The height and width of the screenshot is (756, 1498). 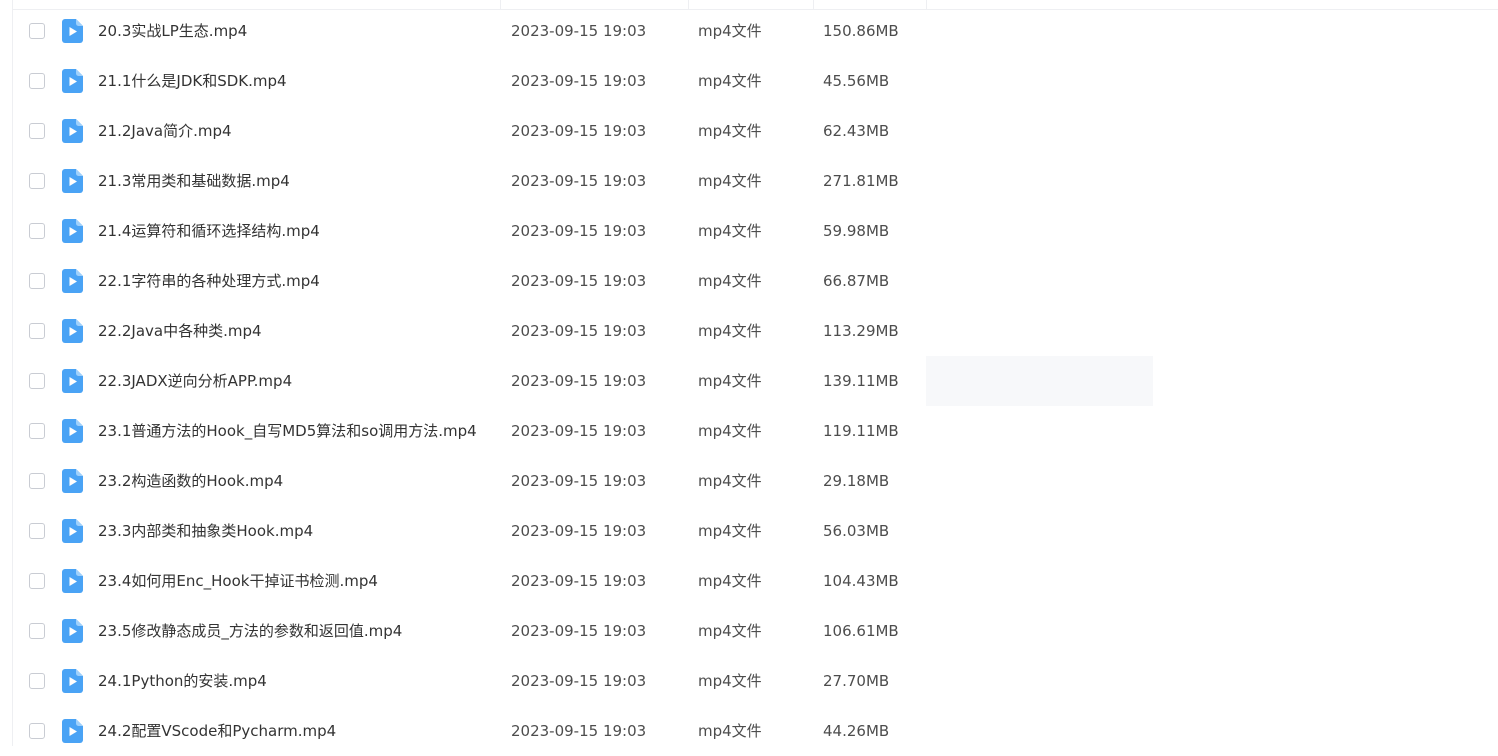 What do you see at coordinates (217, 731) in the screenshot?
I see `file-name: 24.2配置VScode和Pycharm.mp4` at bounding box center [217, 731].